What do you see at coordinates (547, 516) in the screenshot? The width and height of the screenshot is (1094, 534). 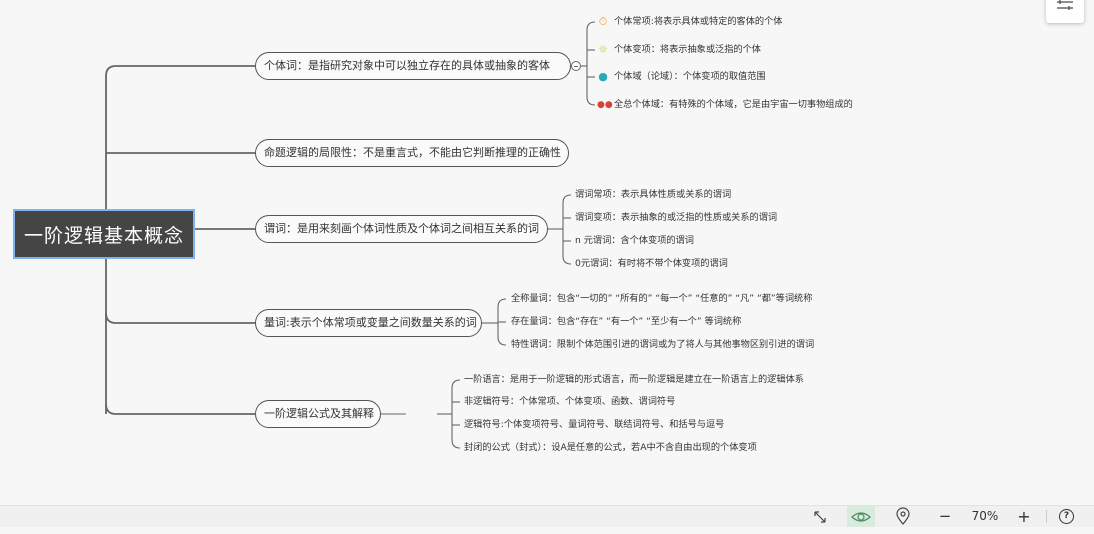 I see `status-bar: − 70% + ?` at bounding box center [547, 516].